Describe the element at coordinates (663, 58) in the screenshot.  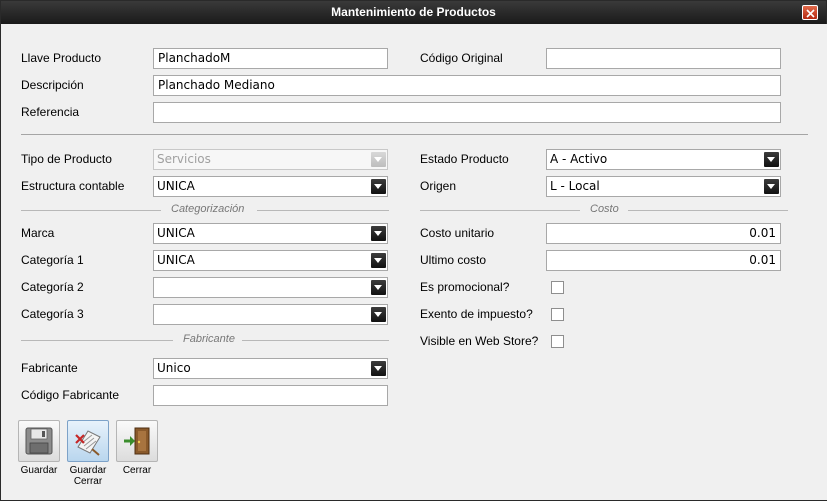
I see `codigo-original-input` at that location.